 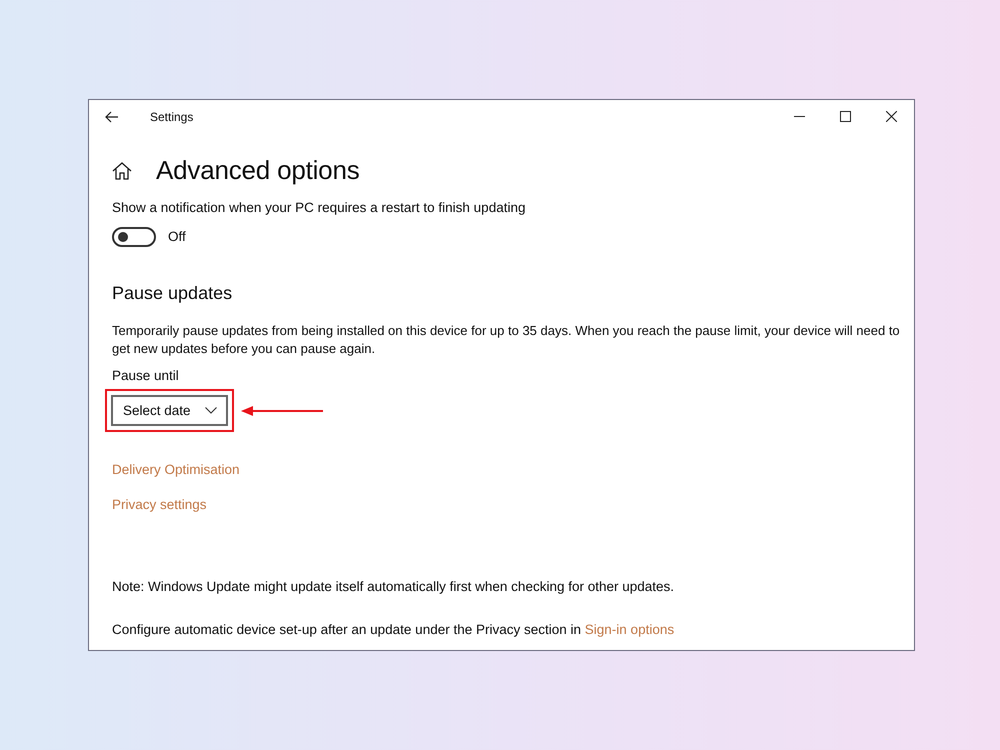 I want to click on pause-description: Temporarily pause updates from being installed on this device for up to 35 days. When you reach the pause limit, your device will need to get new updates before you can pause again., so click(x=506, y=340).